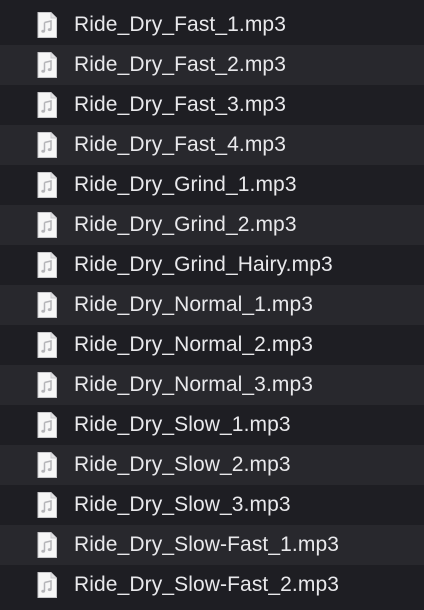 Image resolution: width=424 pixels, height=610 pixels. What do you see at coordinates (194, 304) in the screenshot?
I see `file-name: Ride_Dry_Normal_1.mp3` at bounding box center [194, 304].